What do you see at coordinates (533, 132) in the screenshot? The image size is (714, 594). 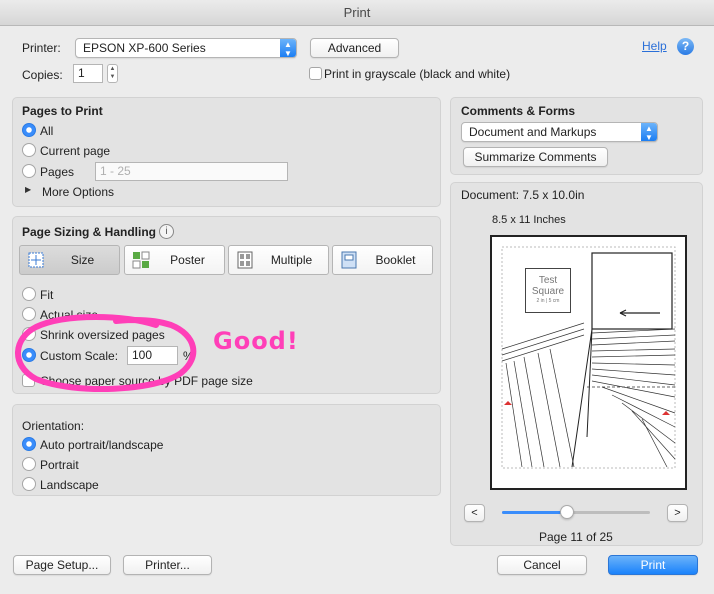 I see `comments-value: Document and Markups` at bounding box center [533, 132].